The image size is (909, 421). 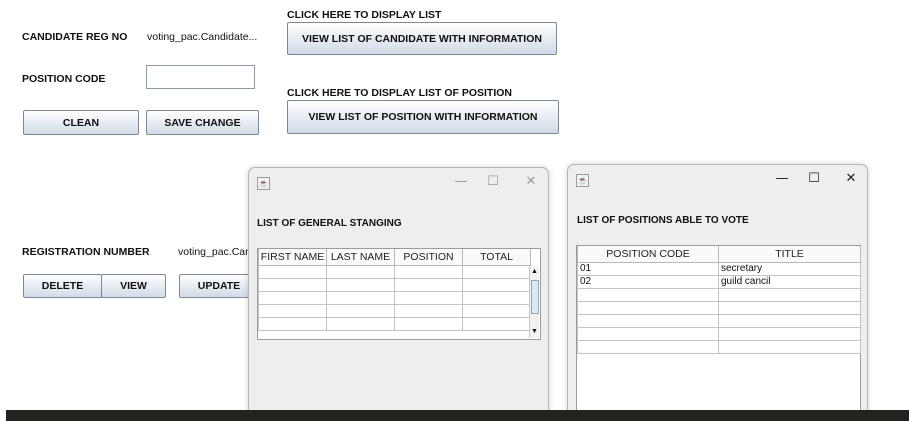 I want to click on standing-scrollbar: ▲ ▼, so click(x=534, y=302).